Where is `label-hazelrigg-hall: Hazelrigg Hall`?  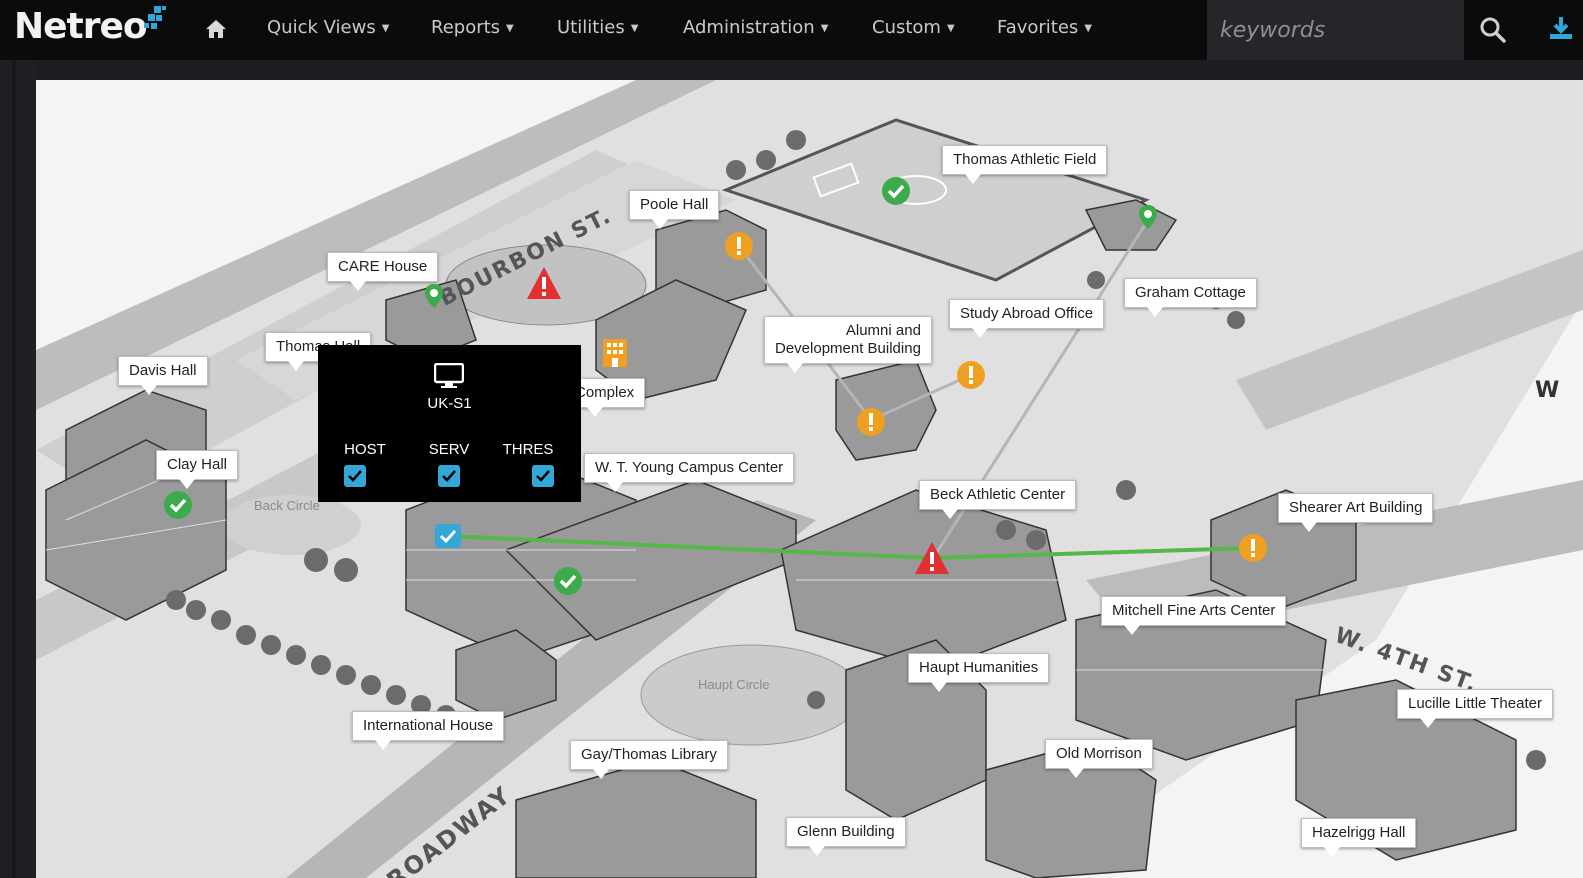 label-hazelrigg-hall: Hazelrigg Hall is located at coordinates (1359, 837).